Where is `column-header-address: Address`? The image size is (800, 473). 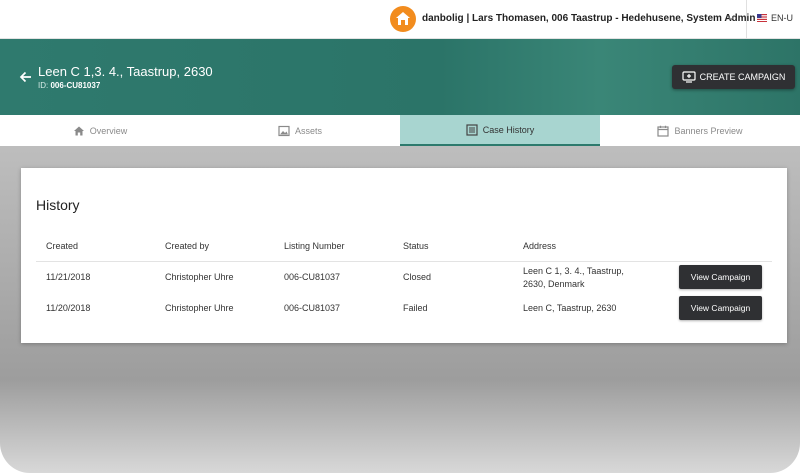 column-header-address: Address is located at coordinates (539, 246).